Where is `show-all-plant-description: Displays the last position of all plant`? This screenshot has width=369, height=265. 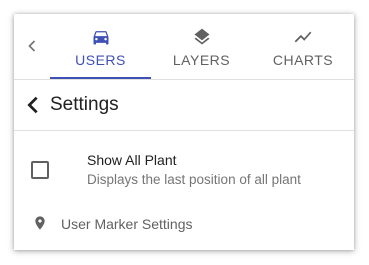
show-all-plant-description: Displays the last position of all plant is located at coordinates (194, 179).